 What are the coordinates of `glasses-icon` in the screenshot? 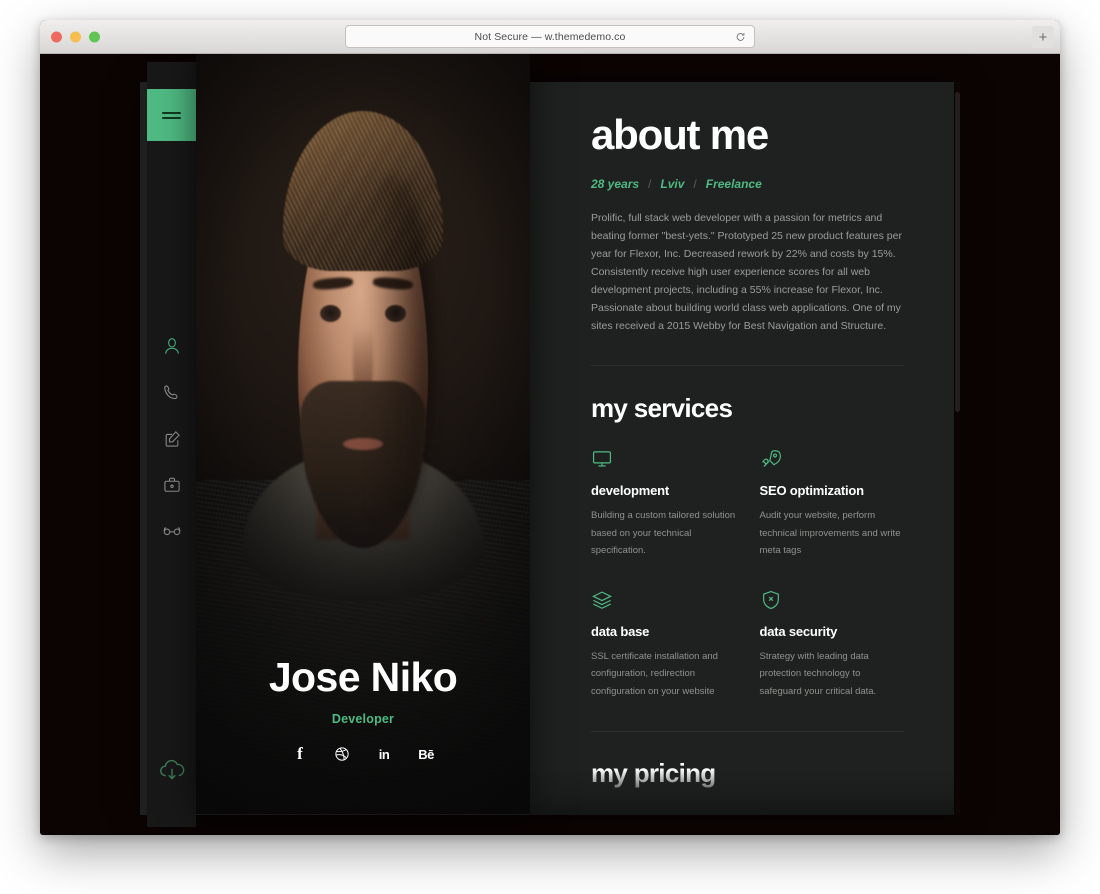 It's located at (172, 531).